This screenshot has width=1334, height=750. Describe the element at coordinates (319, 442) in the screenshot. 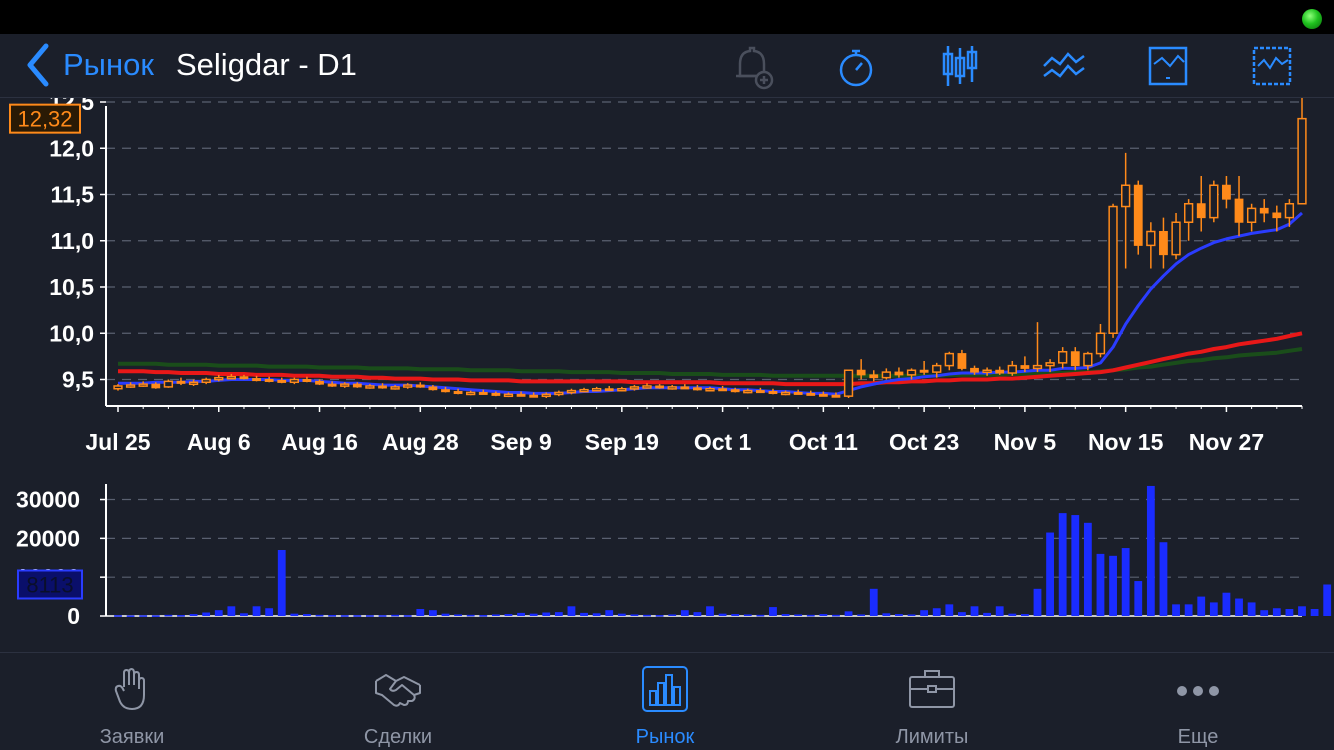

I see `date-axis-label: Aug 16` at that location.